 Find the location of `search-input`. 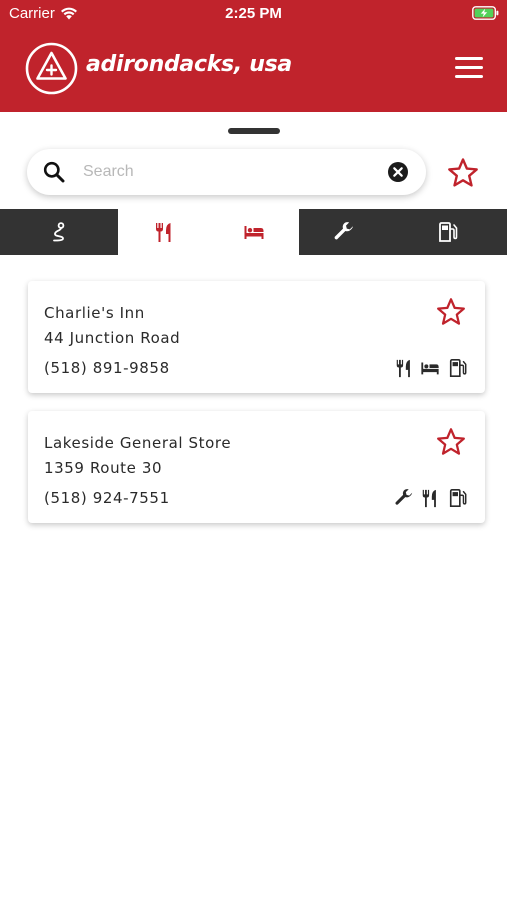

search-input is located at coordinates (228, 172).